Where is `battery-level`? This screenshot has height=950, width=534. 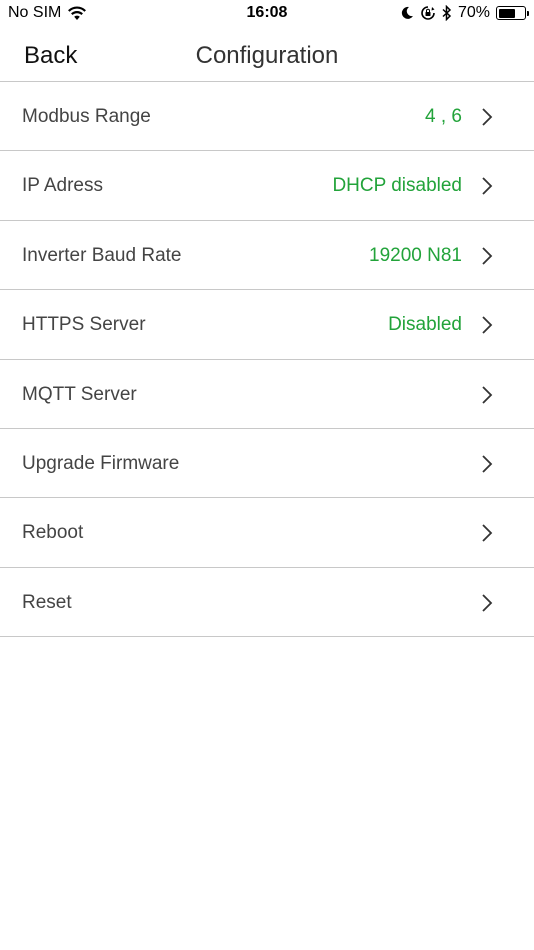 battery-level is located at coordinates (507, 13).